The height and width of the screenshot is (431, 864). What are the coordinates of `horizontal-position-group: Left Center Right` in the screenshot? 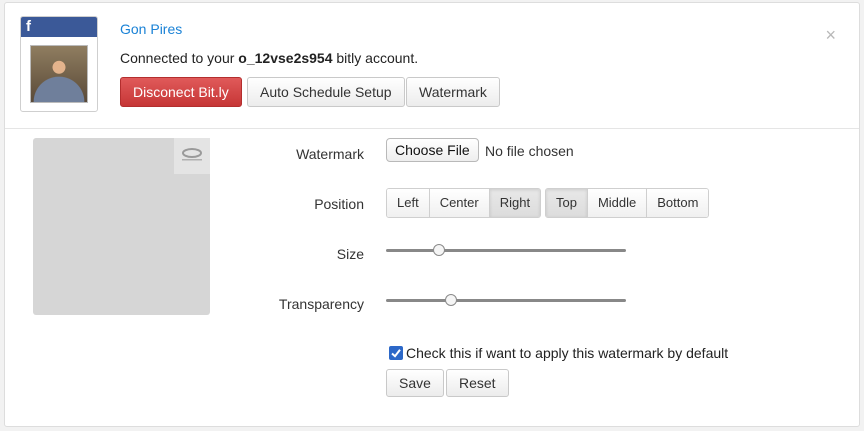 It's located at (464, 203).